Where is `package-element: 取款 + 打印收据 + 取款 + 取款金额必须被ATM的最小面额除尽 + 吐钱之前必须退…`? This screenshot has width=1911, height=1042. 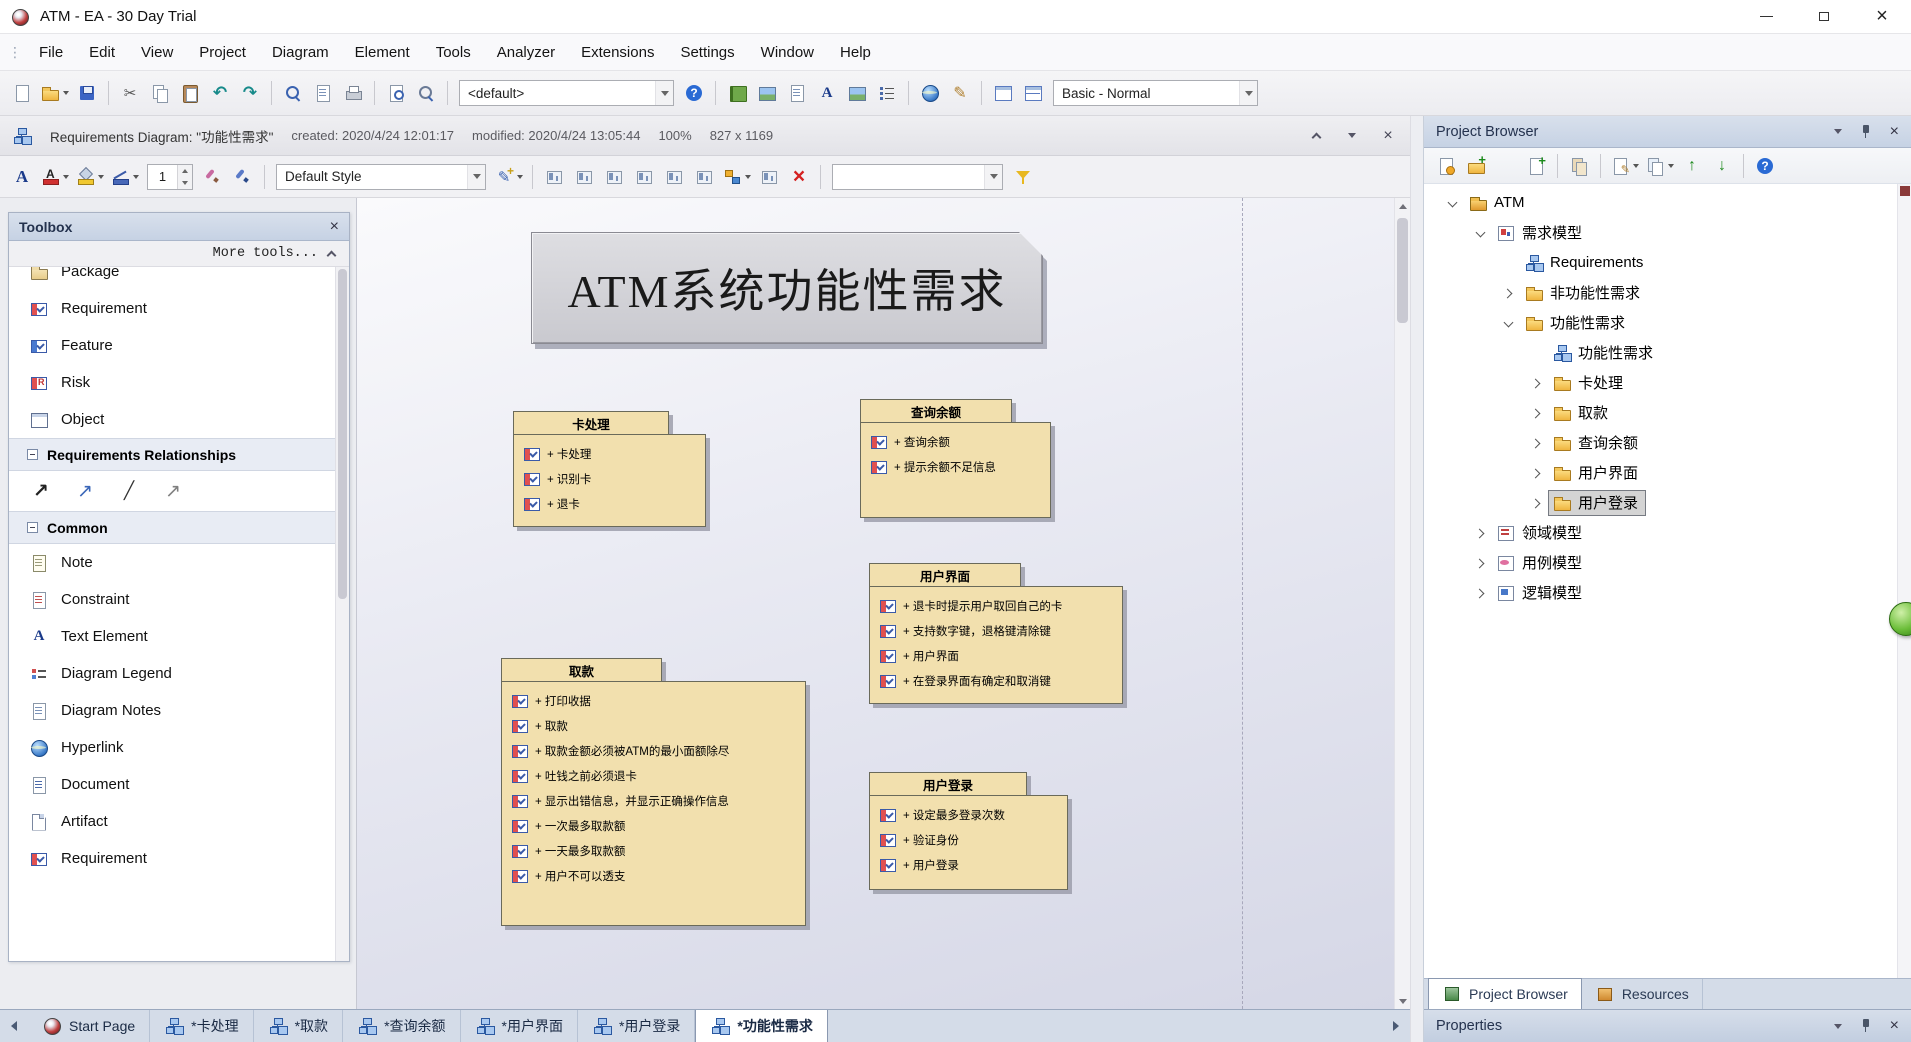
package-element: 取款 + 打印收据 + 取款 + 取款金额必须被ATM的最小面额除尽 + 吐钱之前必须退… is located at coordinates (653, 792).